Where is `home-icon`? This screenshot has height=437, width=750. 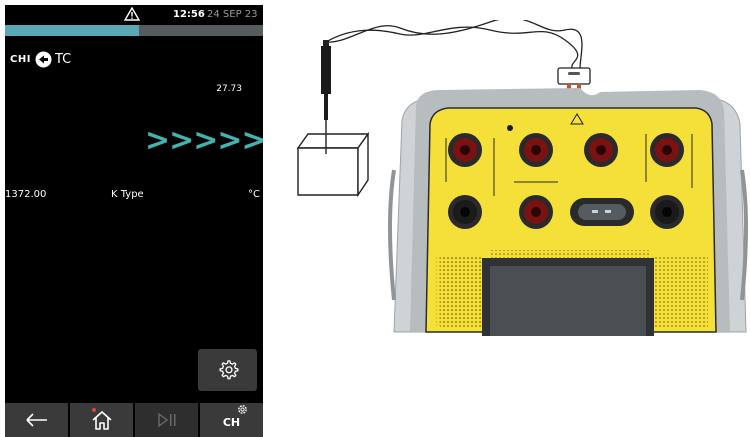
home-icon is located at coordinates (101, 420).